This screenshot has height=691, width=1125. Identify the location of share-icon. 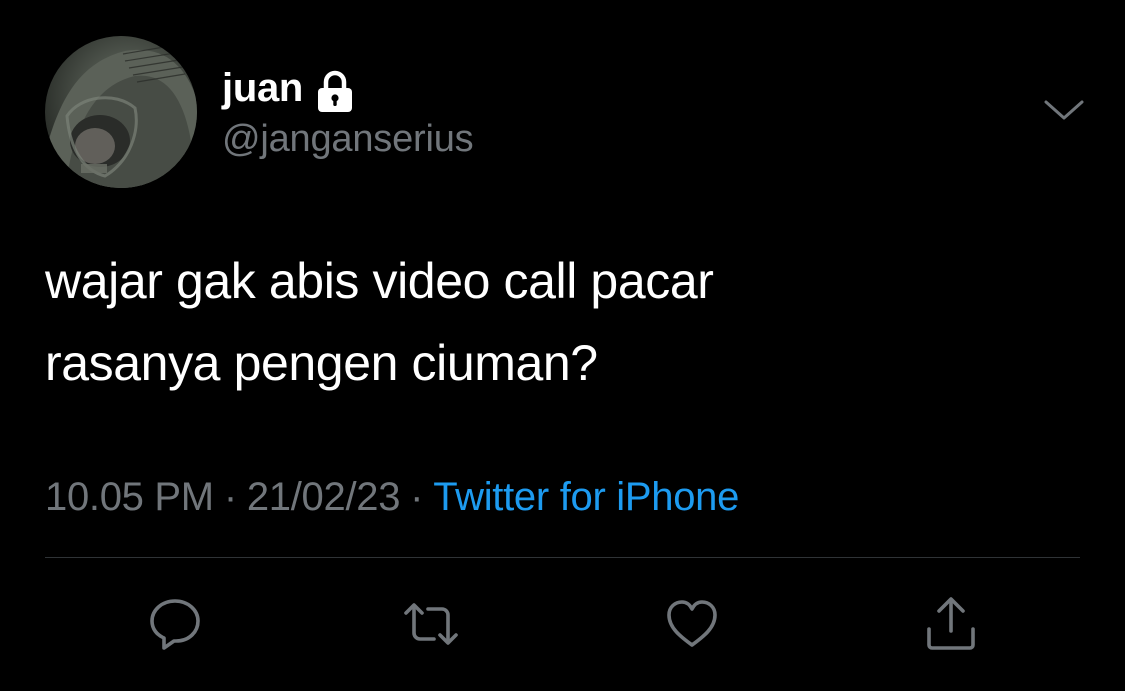
(951, 623).